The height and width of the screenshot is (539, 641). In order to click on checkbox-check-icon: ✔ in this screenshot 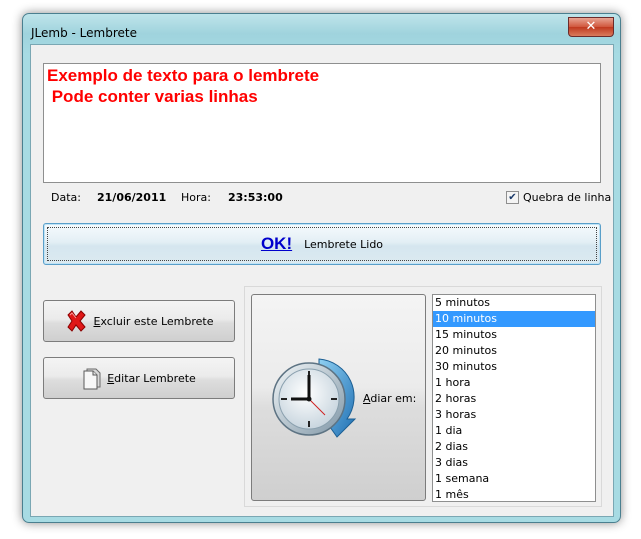, I will do `click(512, 197)`.